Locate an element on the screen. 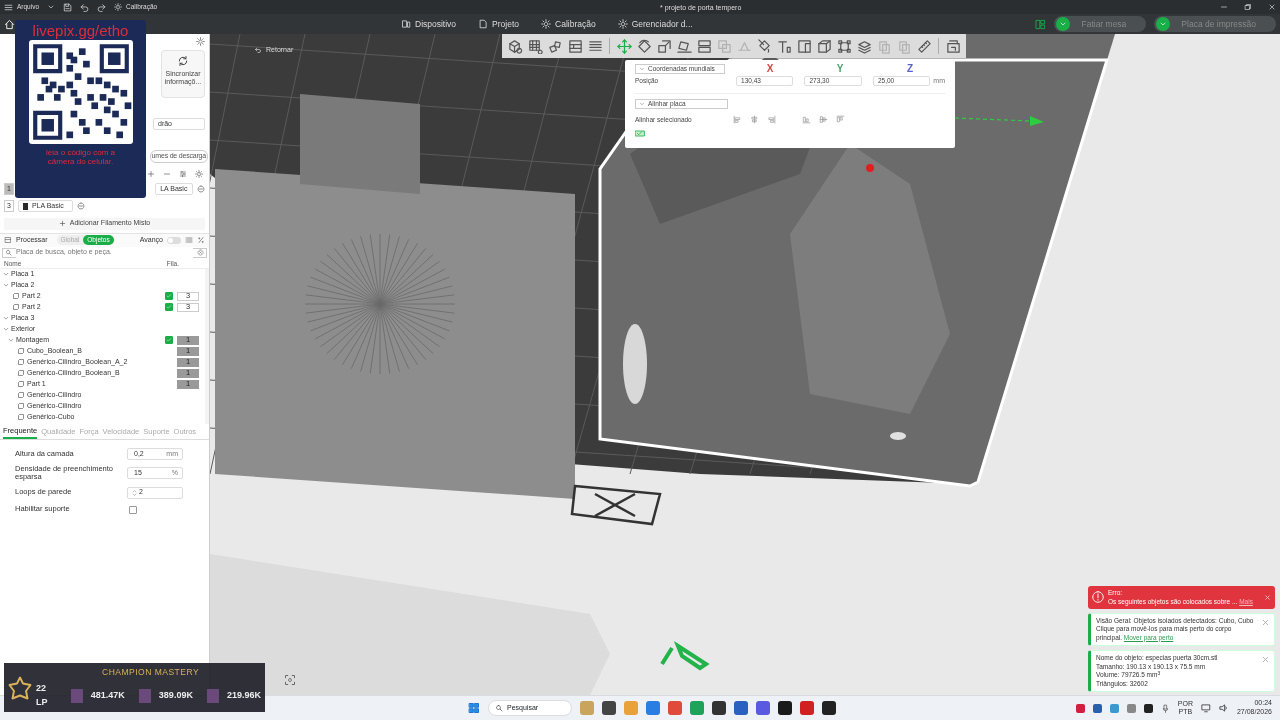 The width and height of the screenshot is (1280, 720). process-icon is located at coordinates (8, 240).